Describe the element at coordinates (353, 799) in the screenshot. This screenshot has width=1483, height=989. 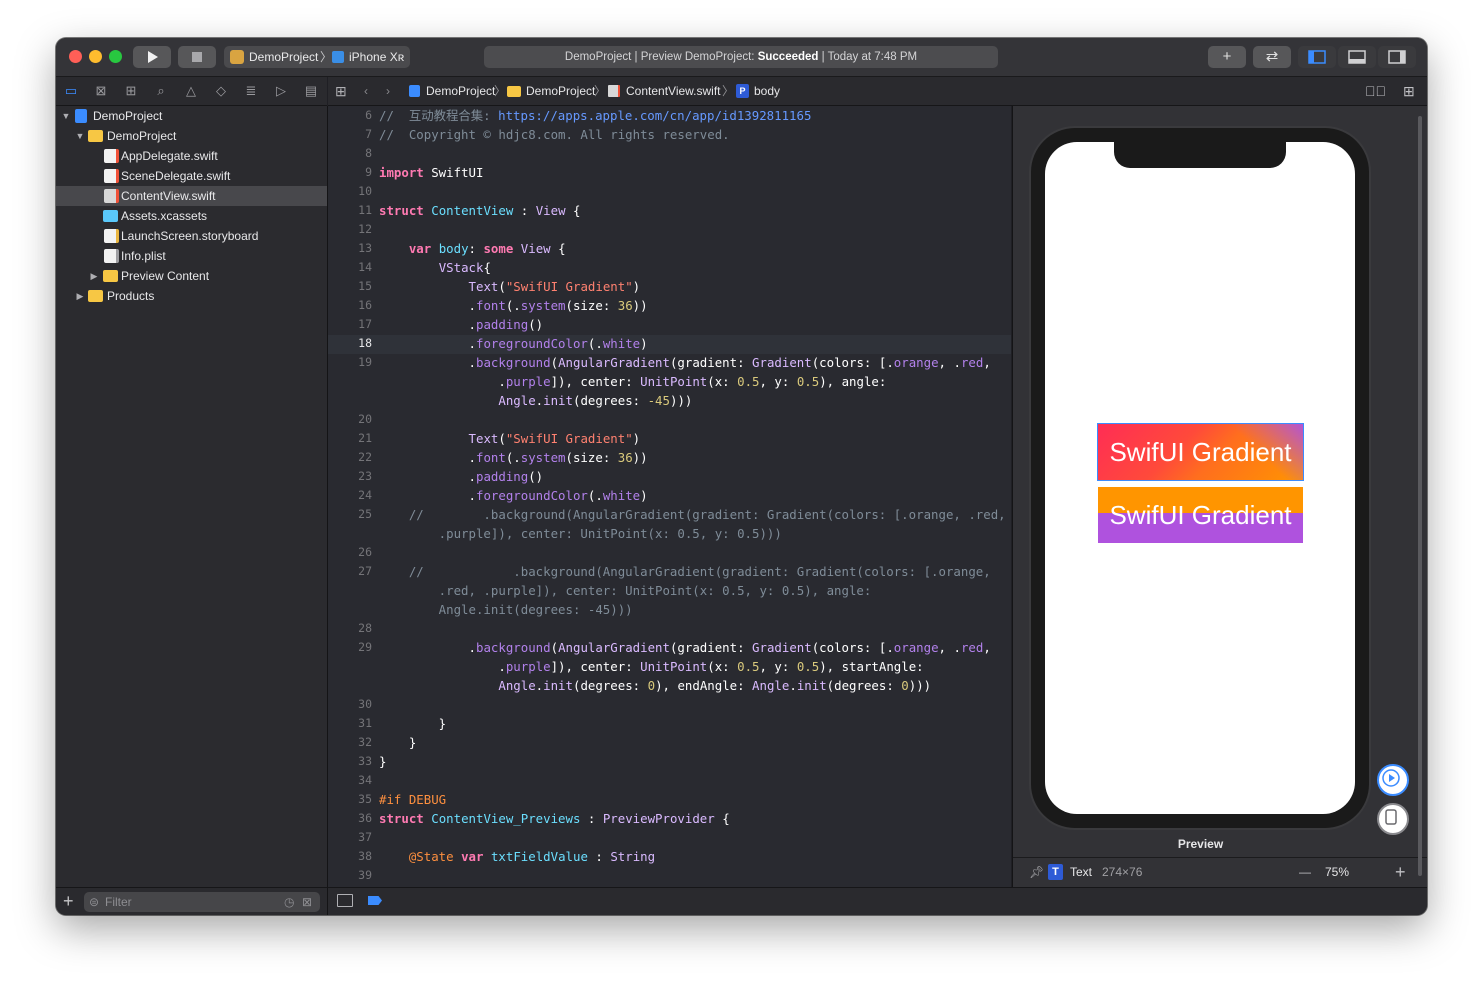
I see `line-number: 35` at that location.